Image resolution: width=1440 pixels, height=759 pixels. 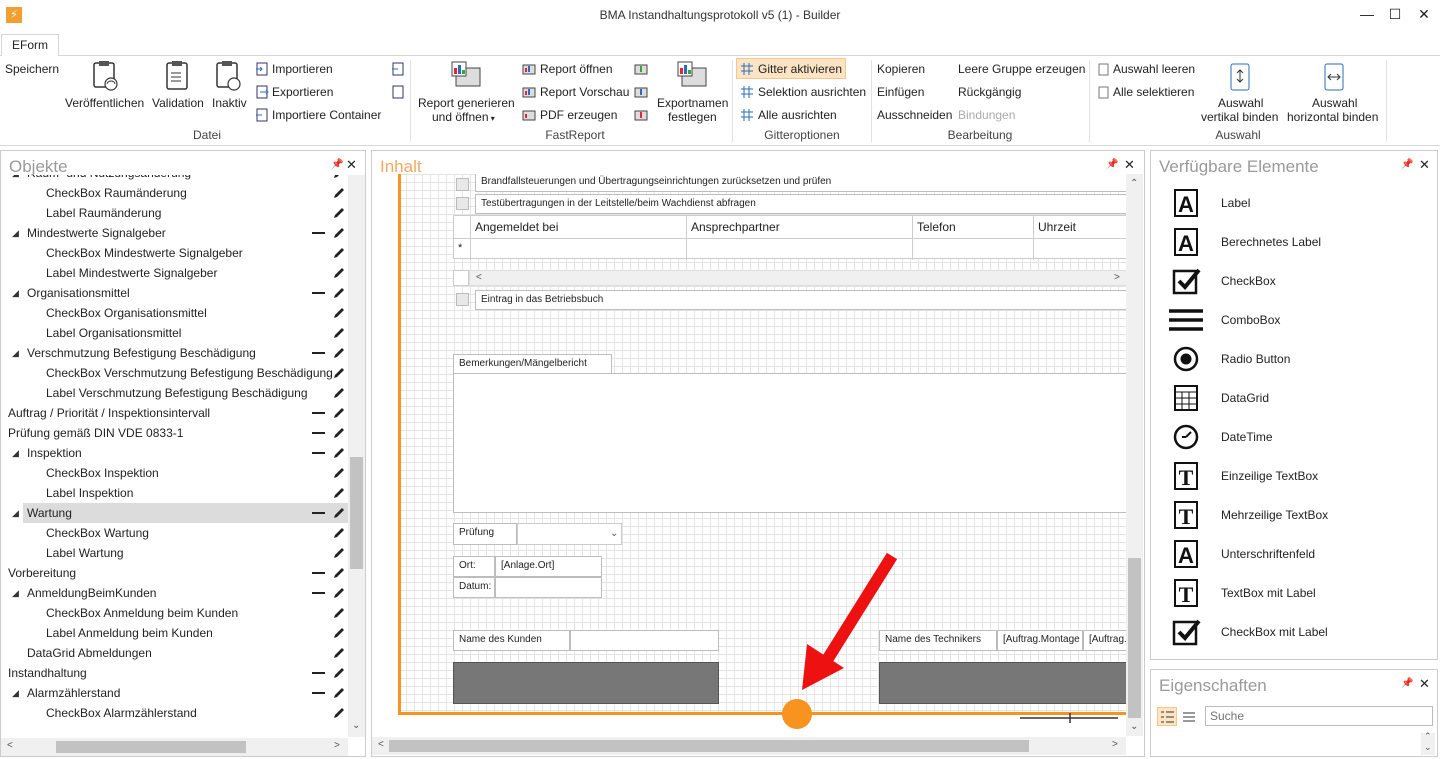 What do you see at coordinates (1295, 398) in the screenshot?
I see `element-item: DataGrid` at bounding box center [1295, 398].